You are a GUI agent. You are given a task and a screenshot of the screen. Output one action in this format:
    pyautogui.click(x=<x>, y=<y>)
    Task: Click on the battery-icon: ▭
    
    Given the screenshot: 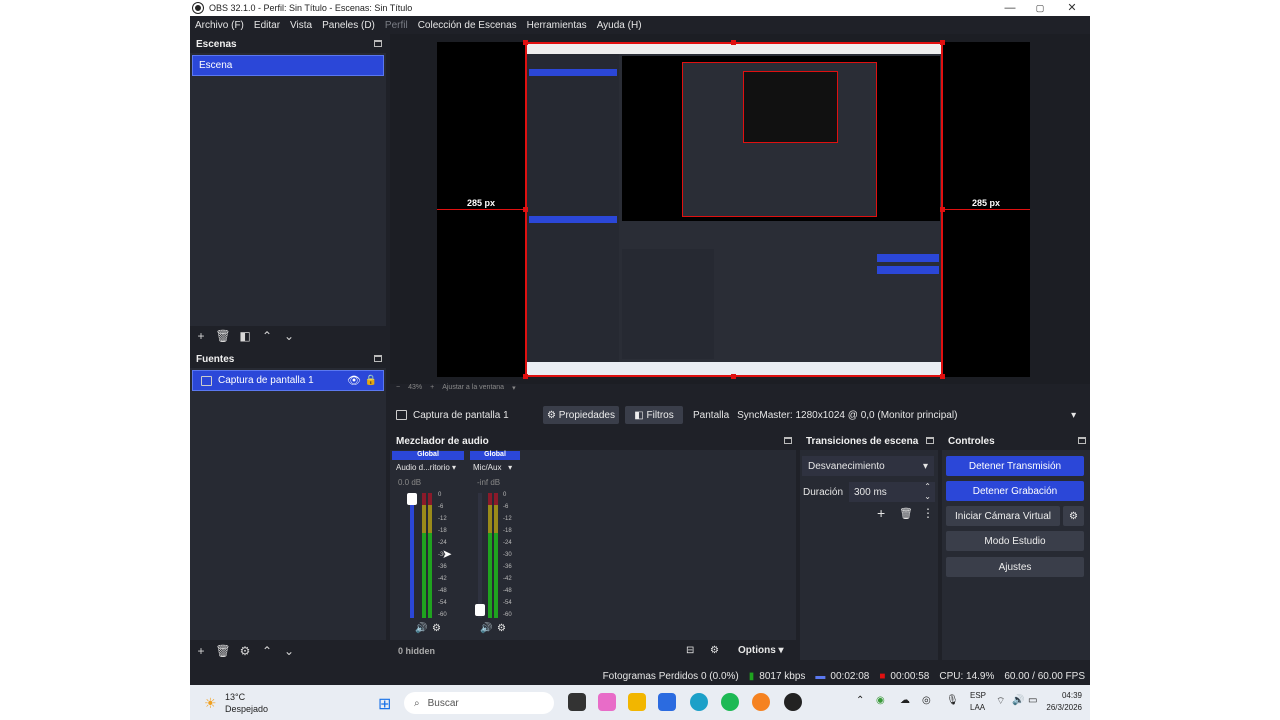 What is the action you would take?
    pyautogui.click(x=1032, y=700)
    